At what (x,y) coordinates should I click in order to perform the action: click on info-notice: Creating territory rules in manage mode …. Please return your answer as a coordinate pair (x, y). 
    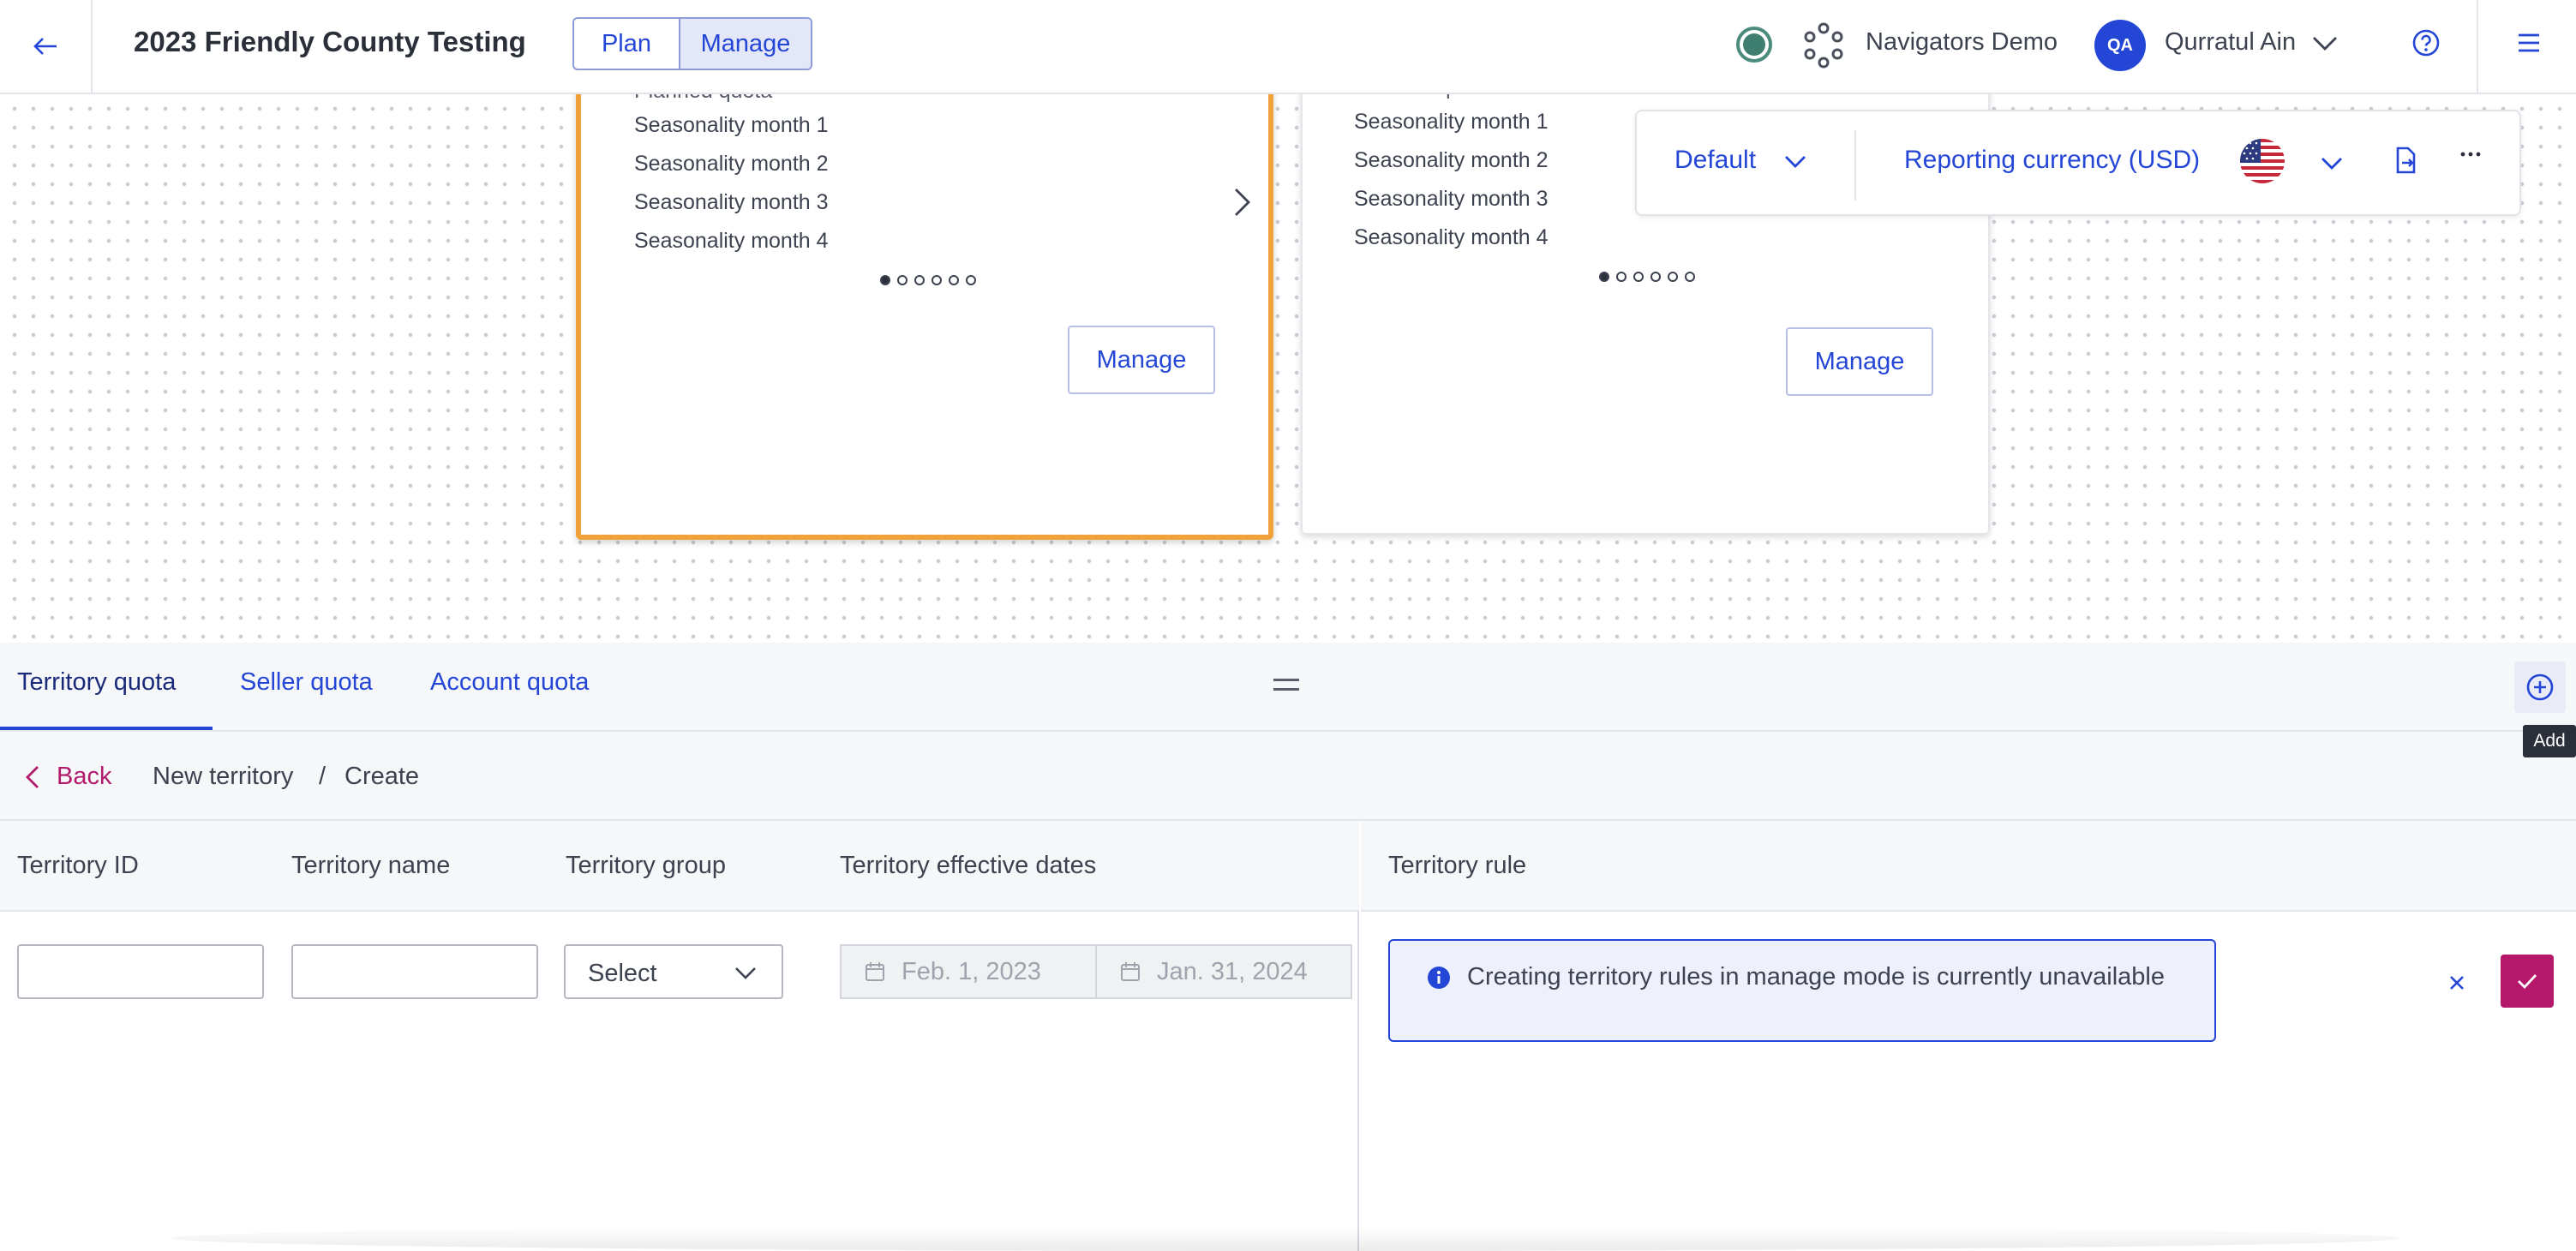
    Looking at the image, I should click on (1802, 990).